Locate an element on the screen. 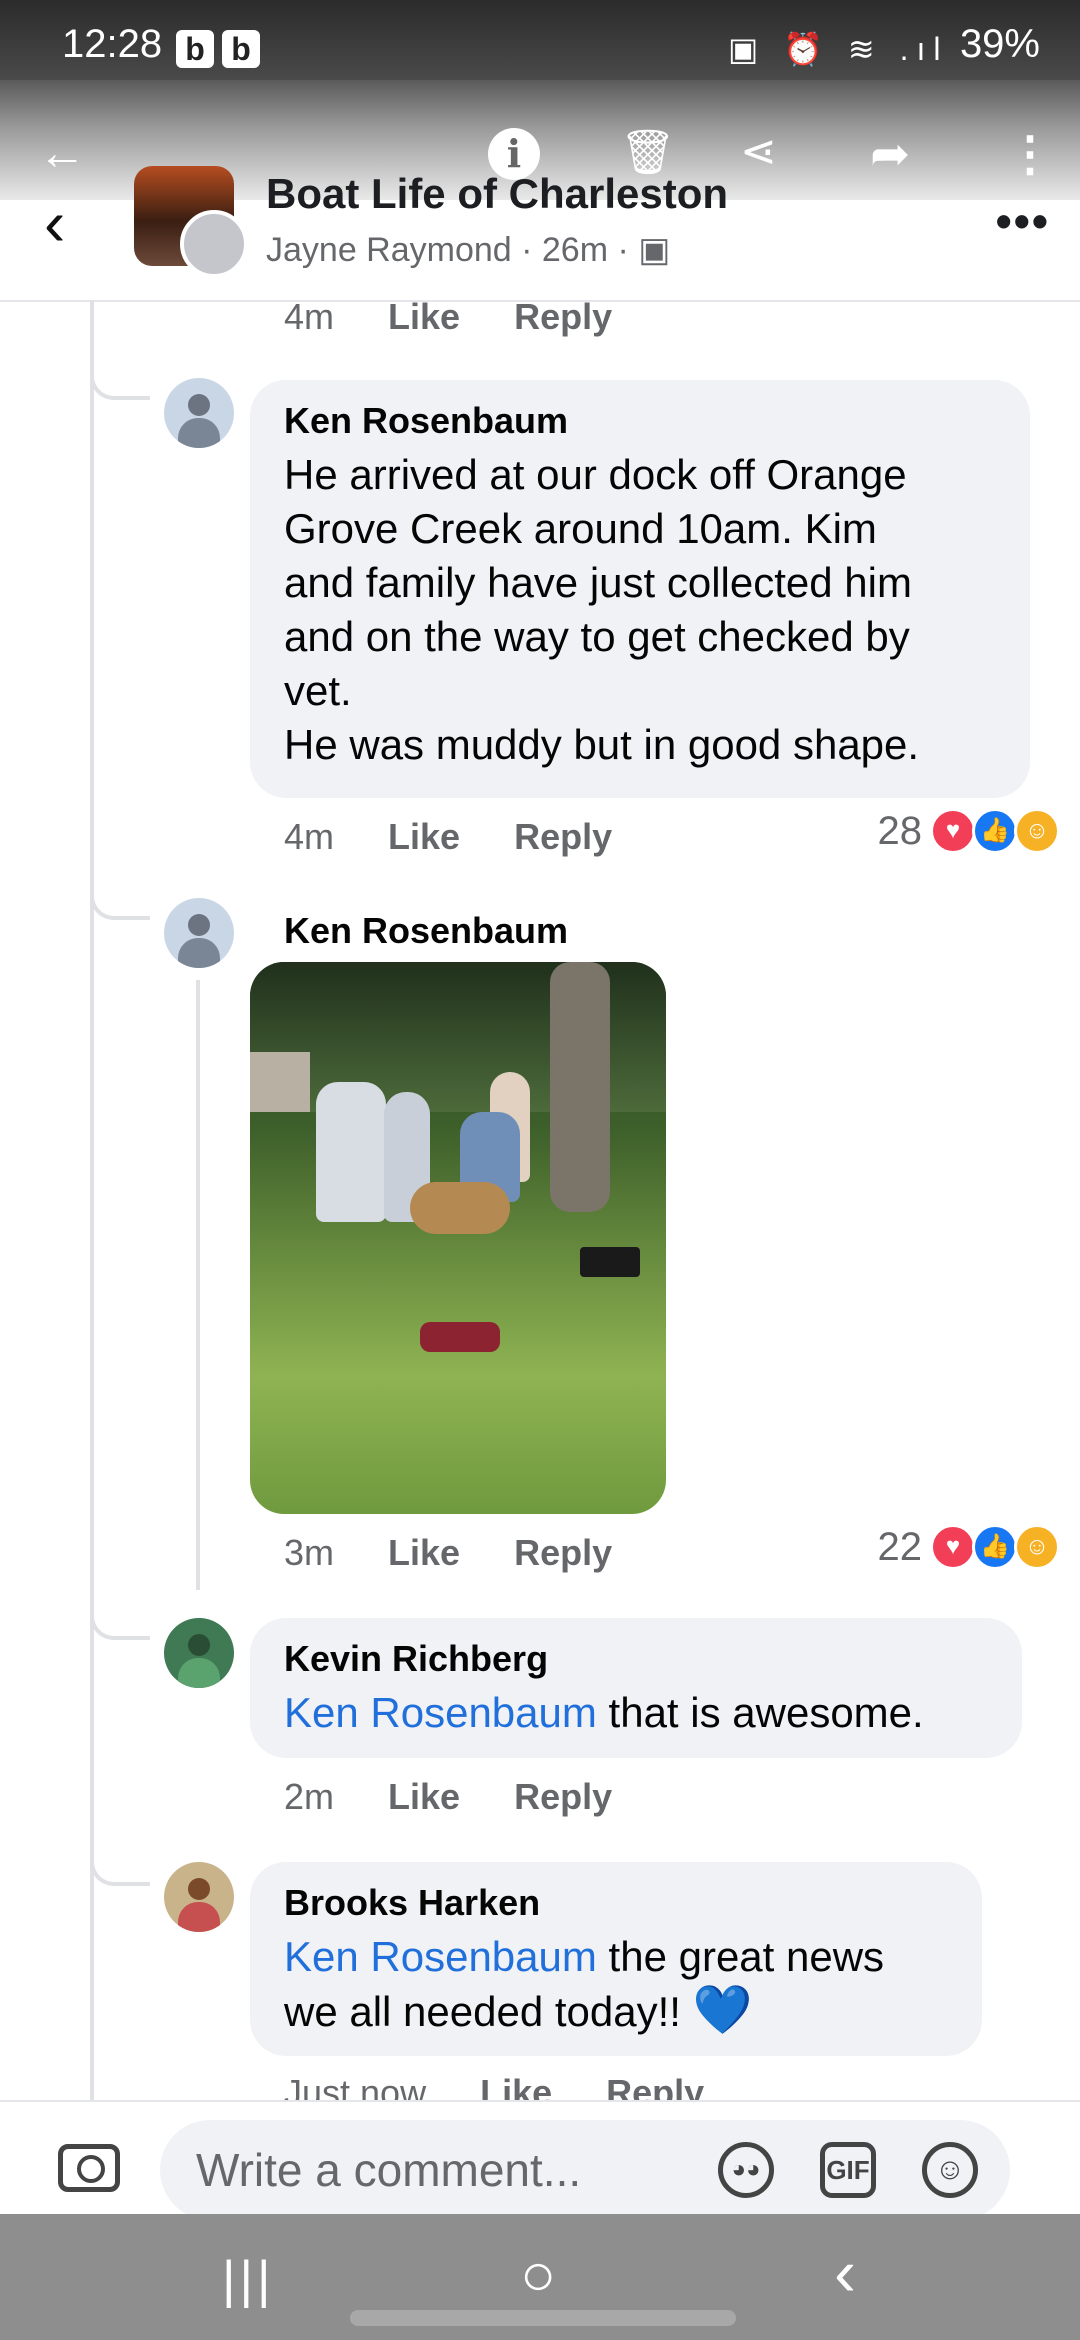 The width and height of the screenshot is (1080, 2340). recents-button: ||| is located at coordinates (248, 2280).